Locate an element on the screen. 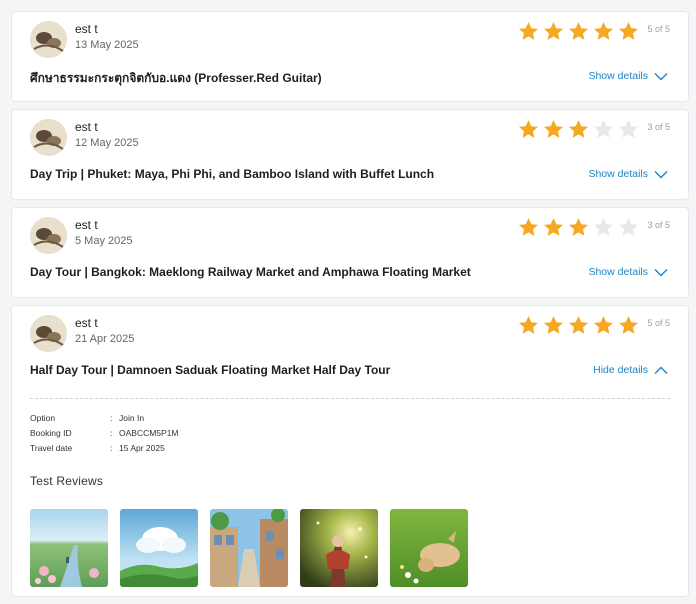  toggle-label: Hide details is located at coordinates (620, 370).